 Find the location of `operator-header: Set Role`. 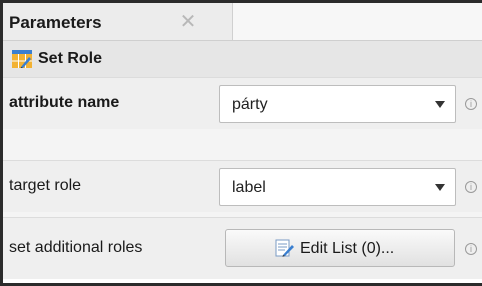

operator-header: Set Role is located at coordinates (242, 58).